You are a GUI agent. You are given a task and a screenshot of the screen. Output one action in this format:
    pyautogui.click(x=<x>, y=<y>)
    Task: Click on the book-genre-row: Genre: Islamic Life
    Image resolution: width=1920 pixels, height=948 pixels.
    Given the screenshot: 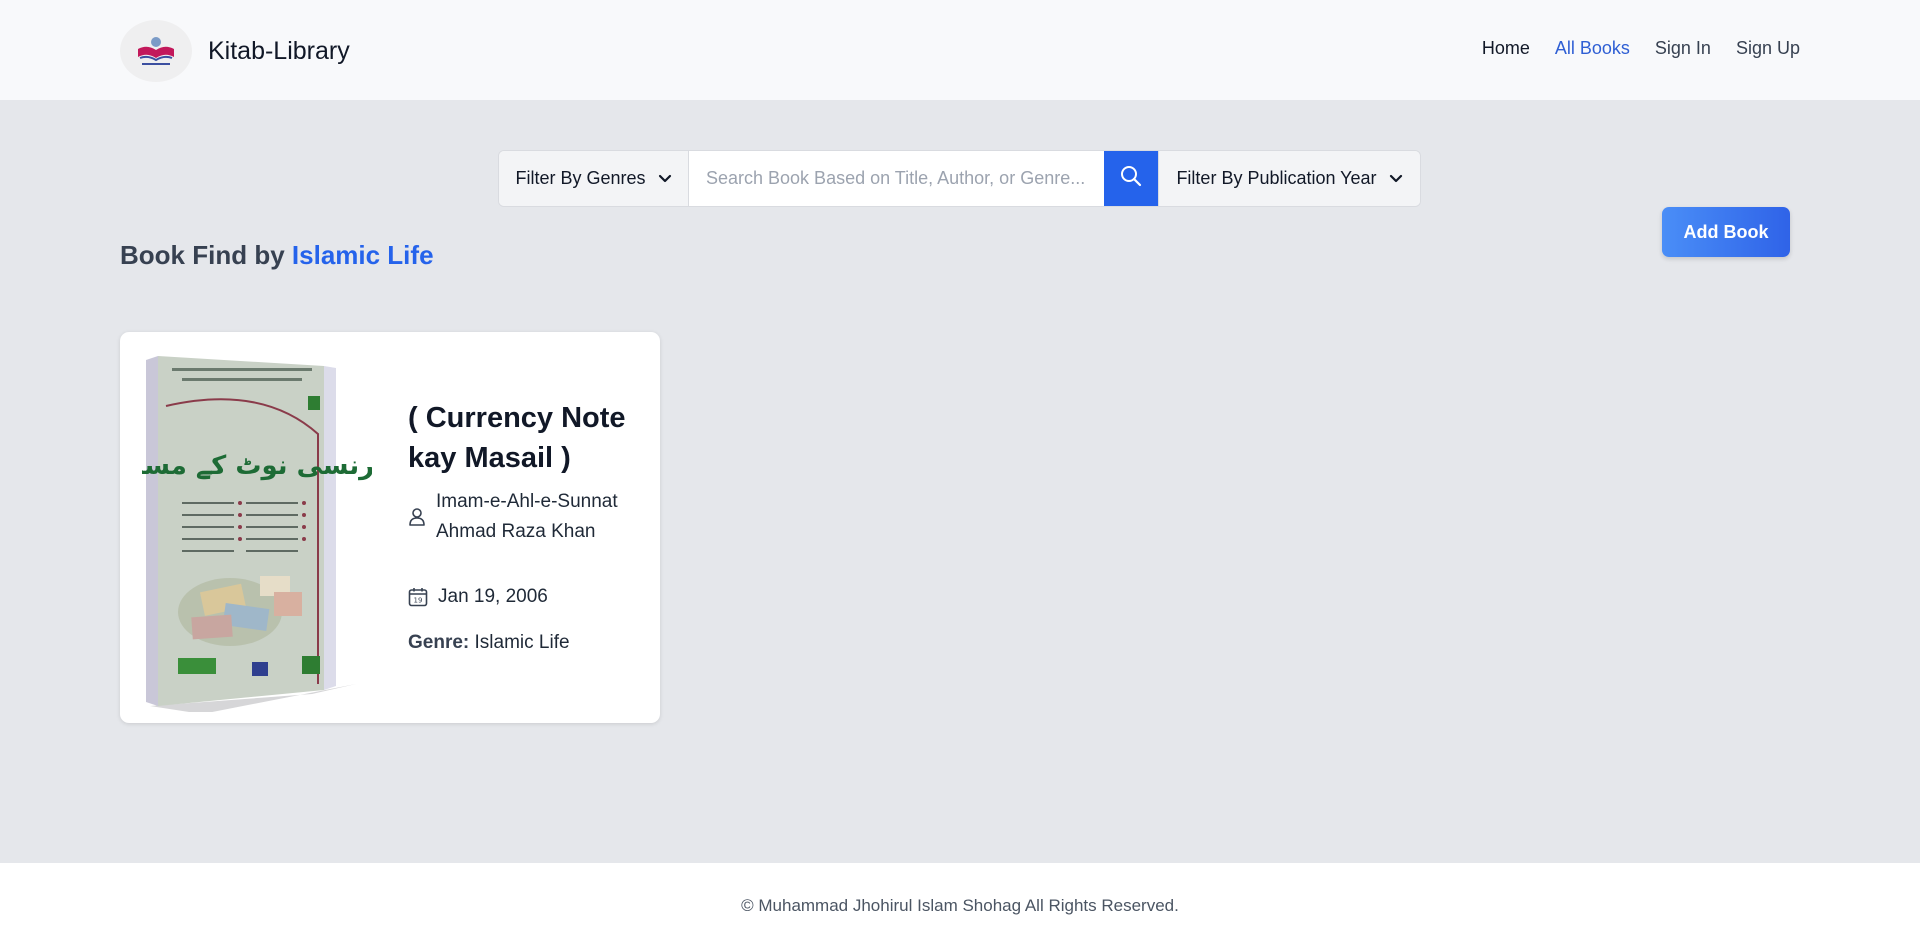 What is the action you would take?
    pyautogui.click(x=489, y=643)
    